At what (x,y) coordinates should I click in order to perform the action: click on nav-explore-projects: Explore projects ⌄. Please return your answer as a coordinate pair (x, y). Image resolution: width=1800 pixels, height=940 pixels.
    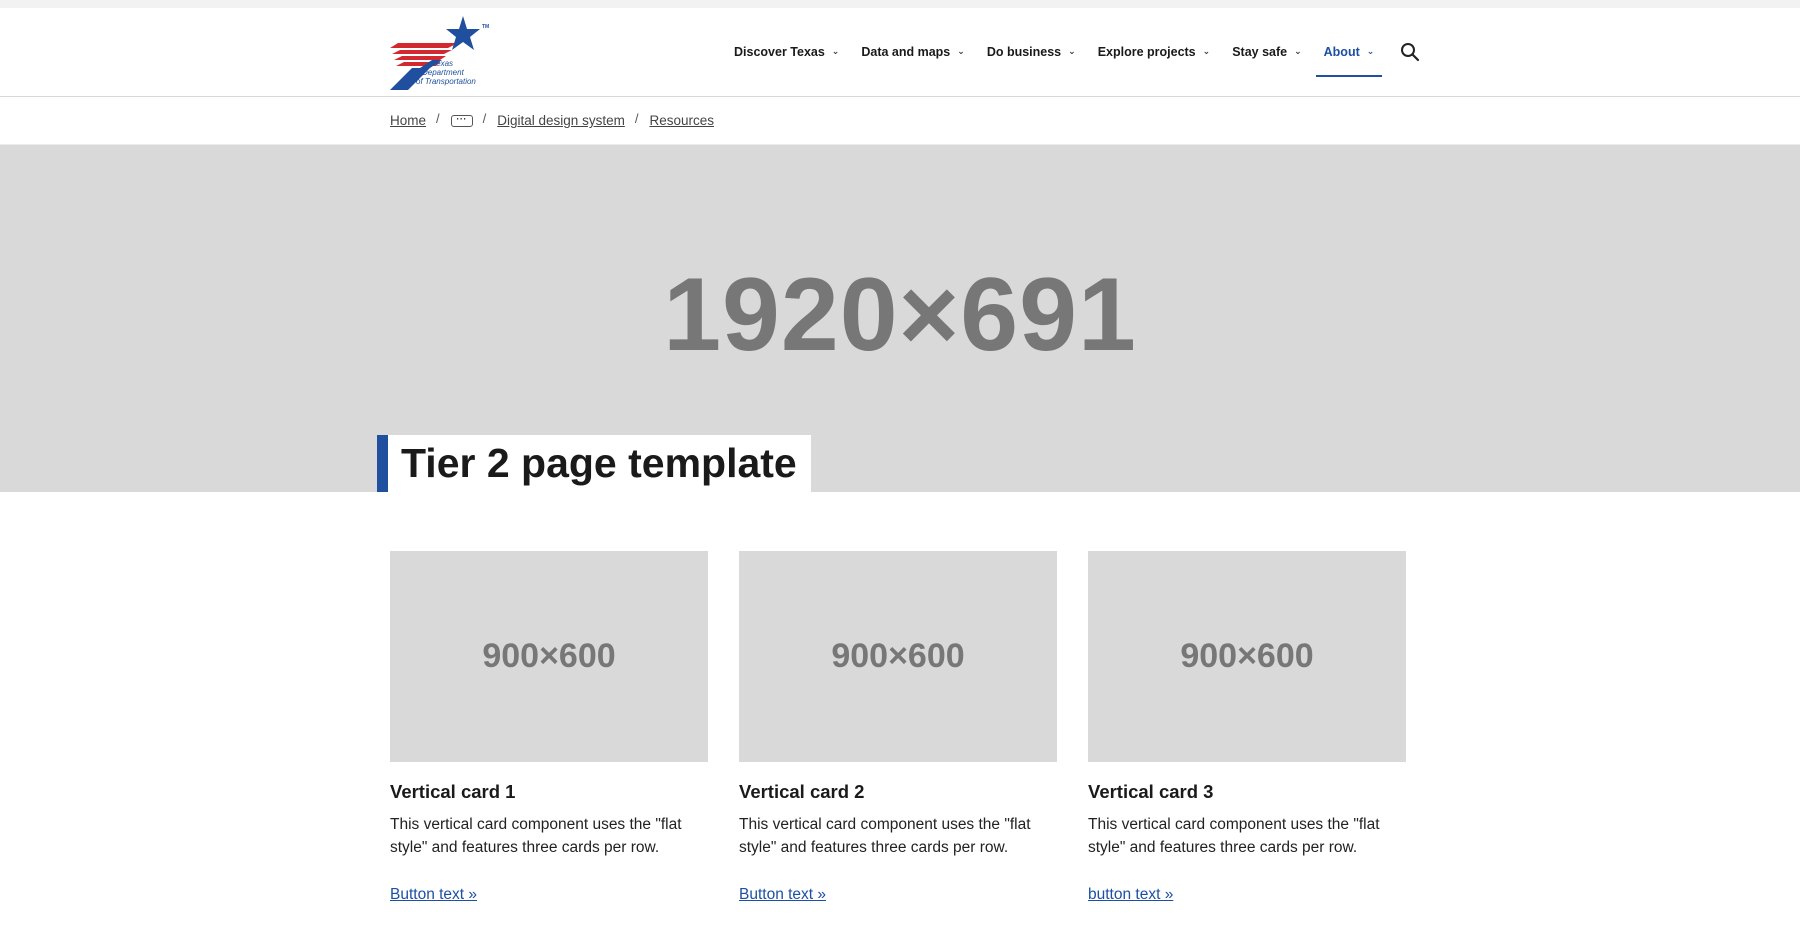
    Looking at the image, I should click on (1154, 52).